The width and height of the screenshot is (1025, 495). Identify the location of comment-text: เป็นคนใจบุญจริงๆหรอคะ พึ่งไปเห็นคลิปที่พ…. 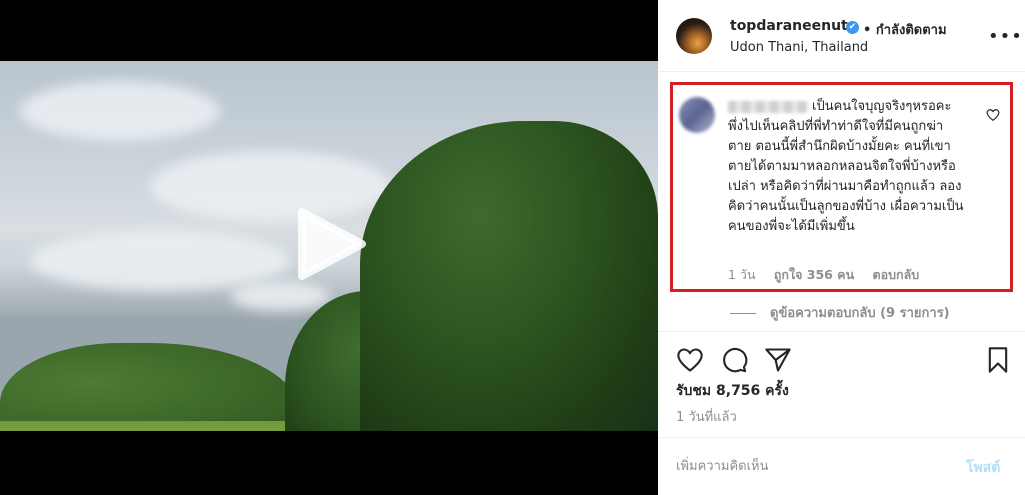
(846, 166).